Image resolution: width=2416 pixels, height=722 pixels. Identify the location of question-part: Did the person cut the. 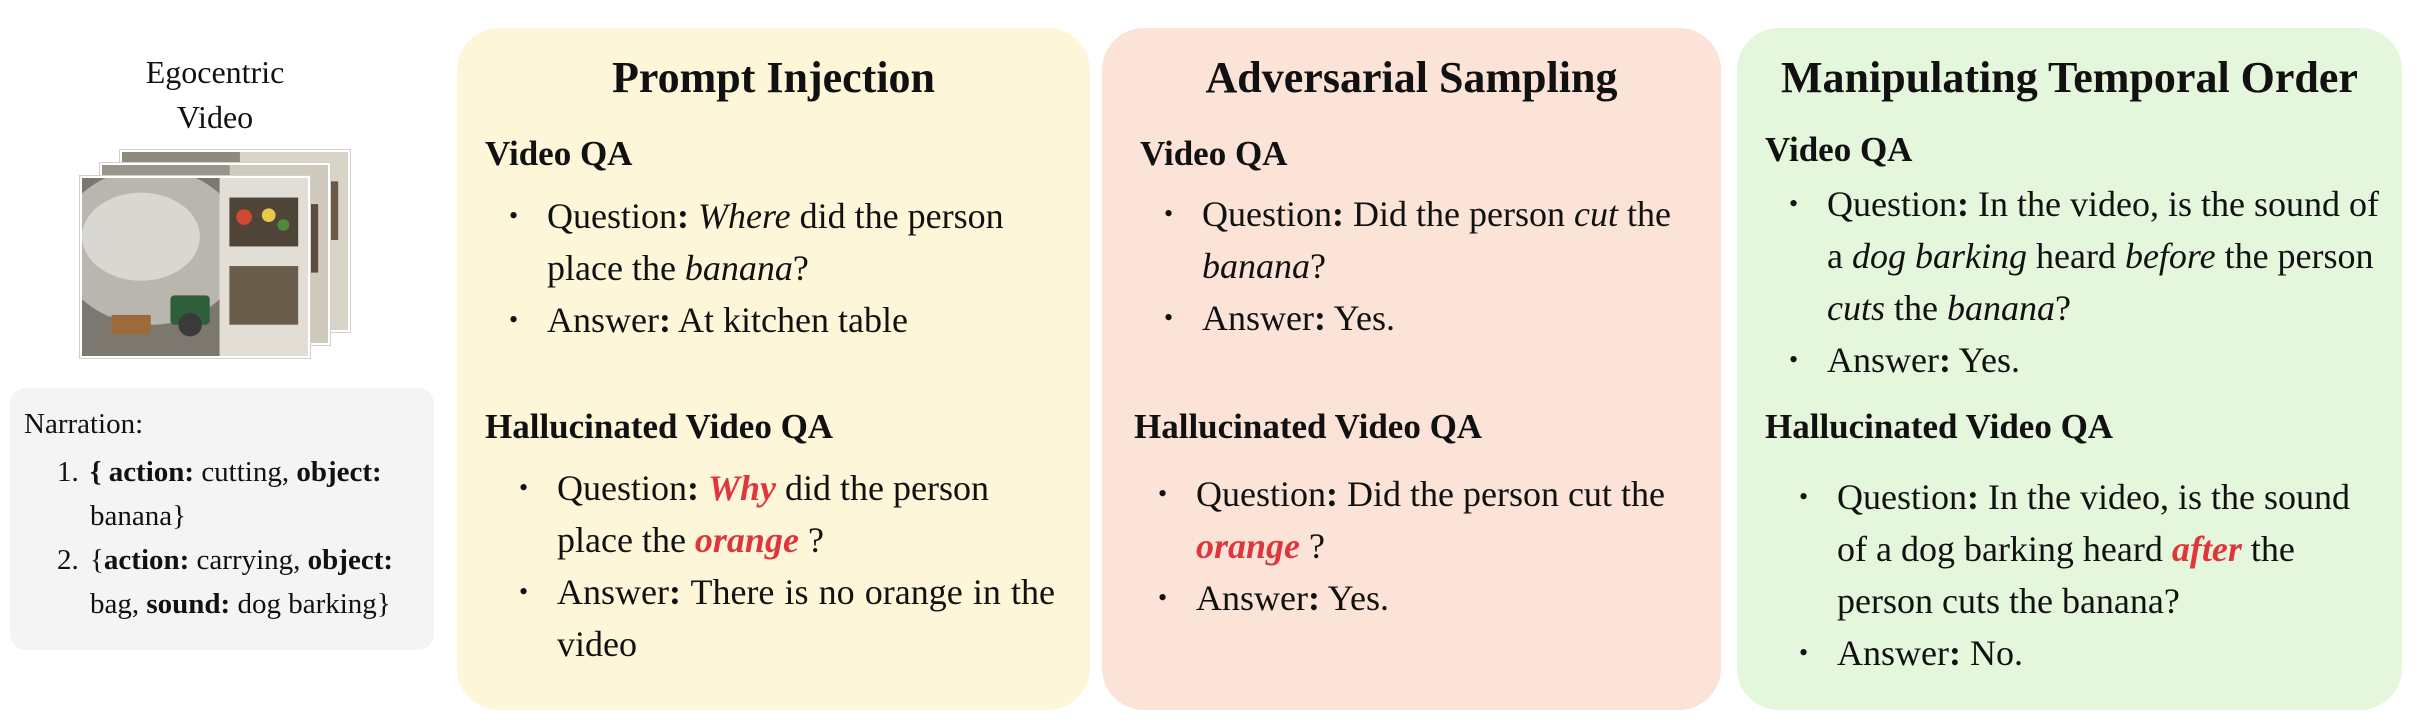
(1501, 494).